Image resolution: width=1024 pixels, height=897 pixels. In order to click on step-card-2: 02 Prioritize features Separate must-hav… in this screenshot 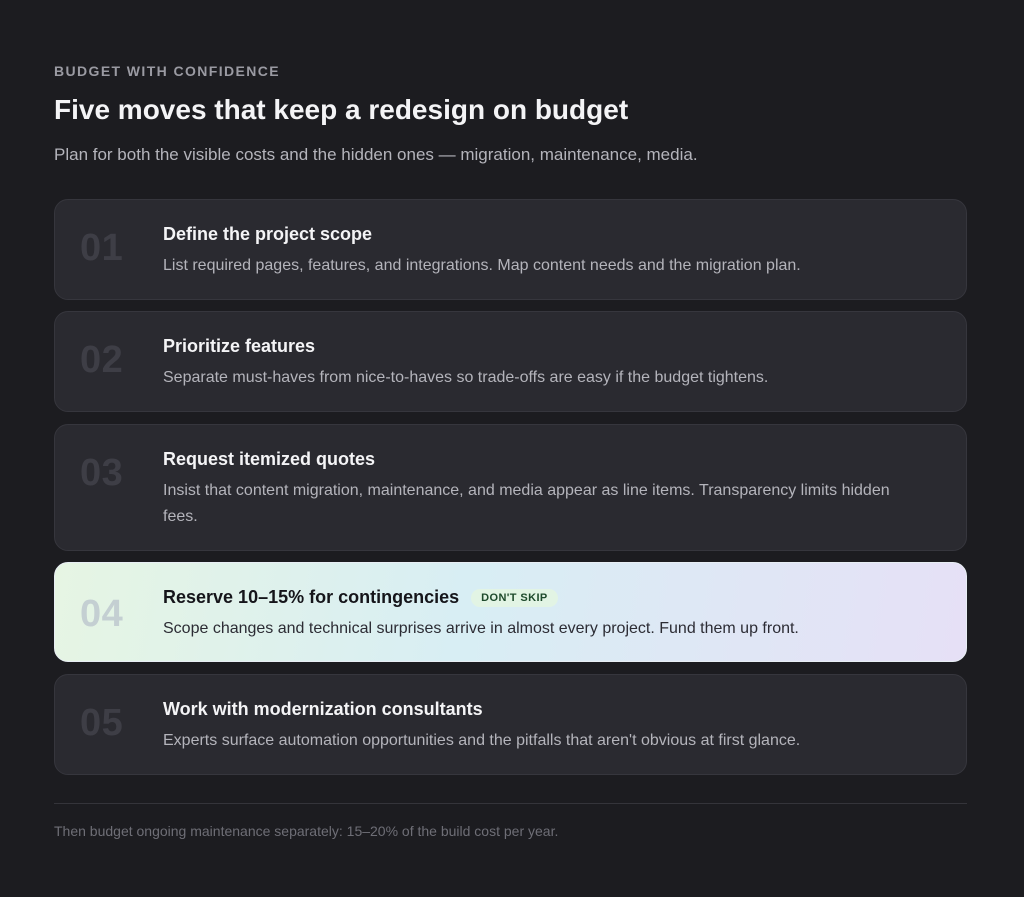, I will do `click(510, 361)`.